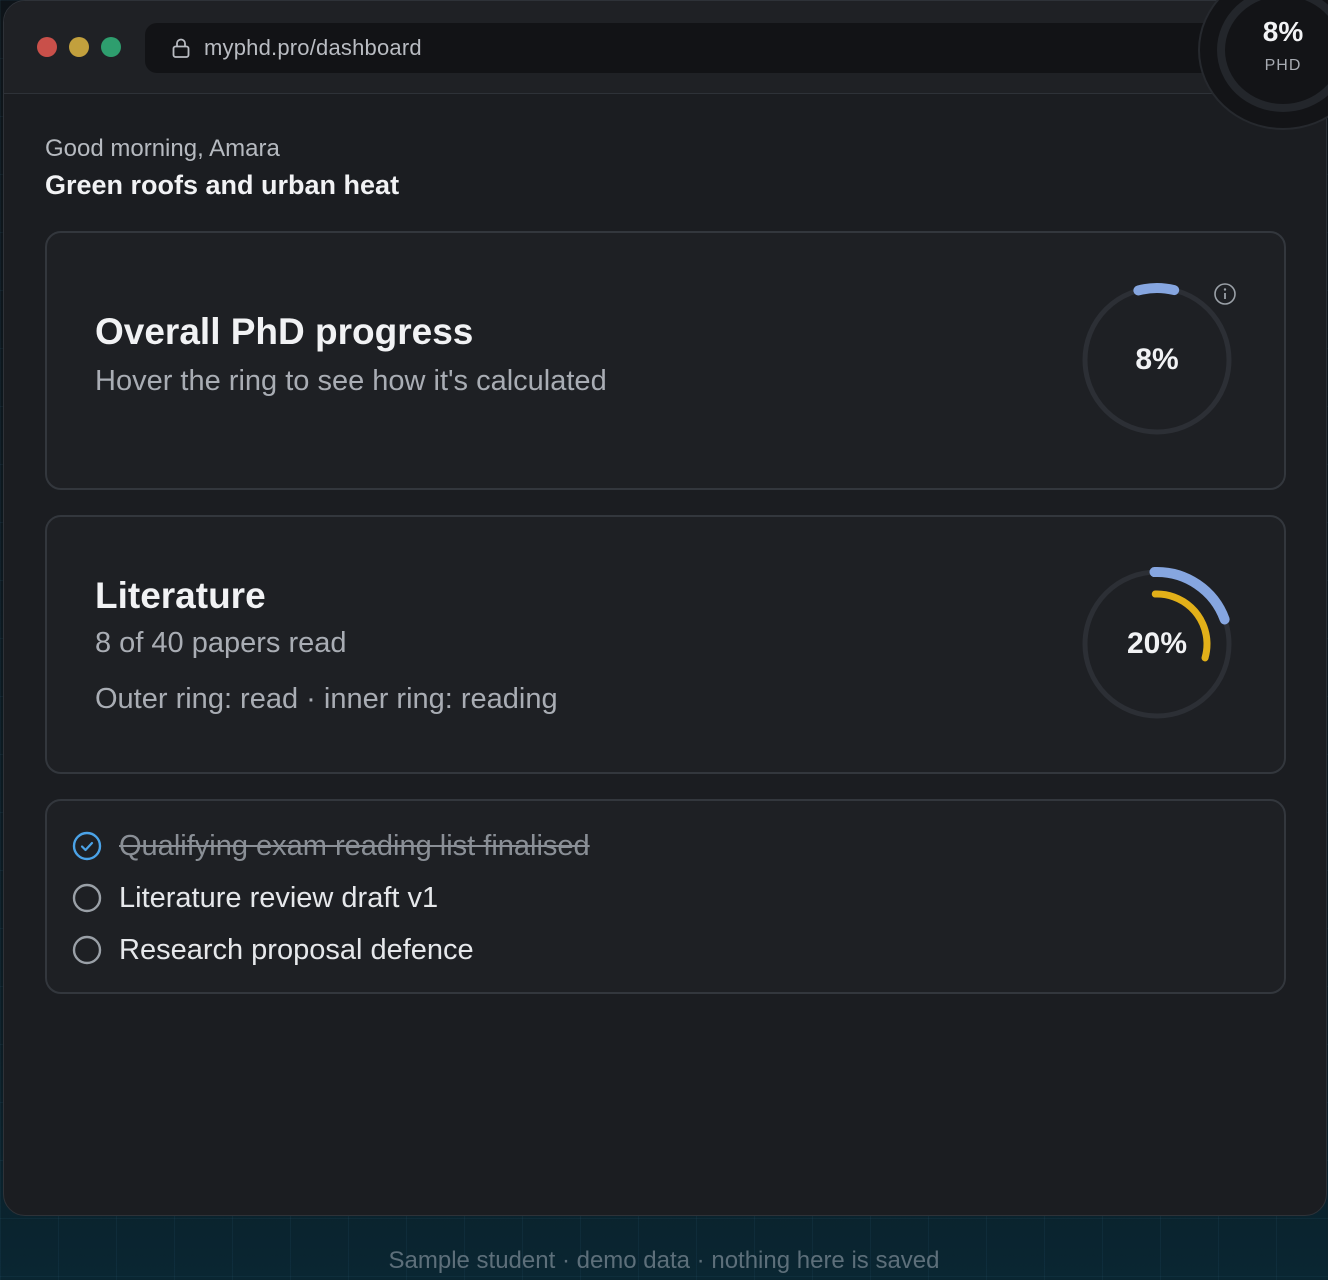 The height and width of the screenshot is (1280, 1328). I want to click on literature-title: Literature, so click(180, 595).